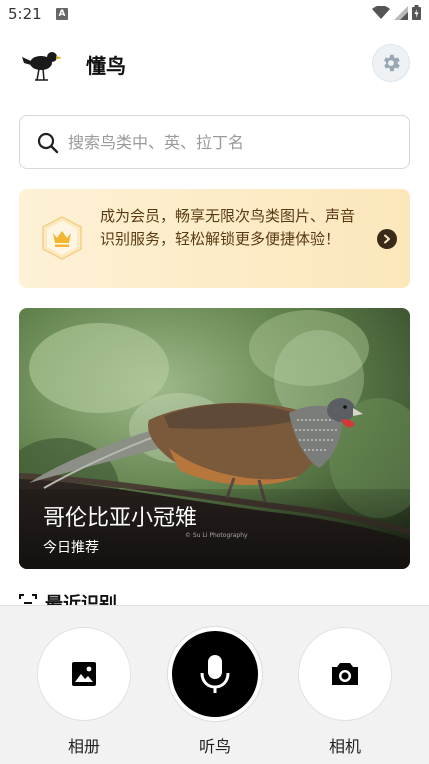 The width and height of the screenshot is (429, 764). I want to click on notification-icon: A, so click(62, 14).